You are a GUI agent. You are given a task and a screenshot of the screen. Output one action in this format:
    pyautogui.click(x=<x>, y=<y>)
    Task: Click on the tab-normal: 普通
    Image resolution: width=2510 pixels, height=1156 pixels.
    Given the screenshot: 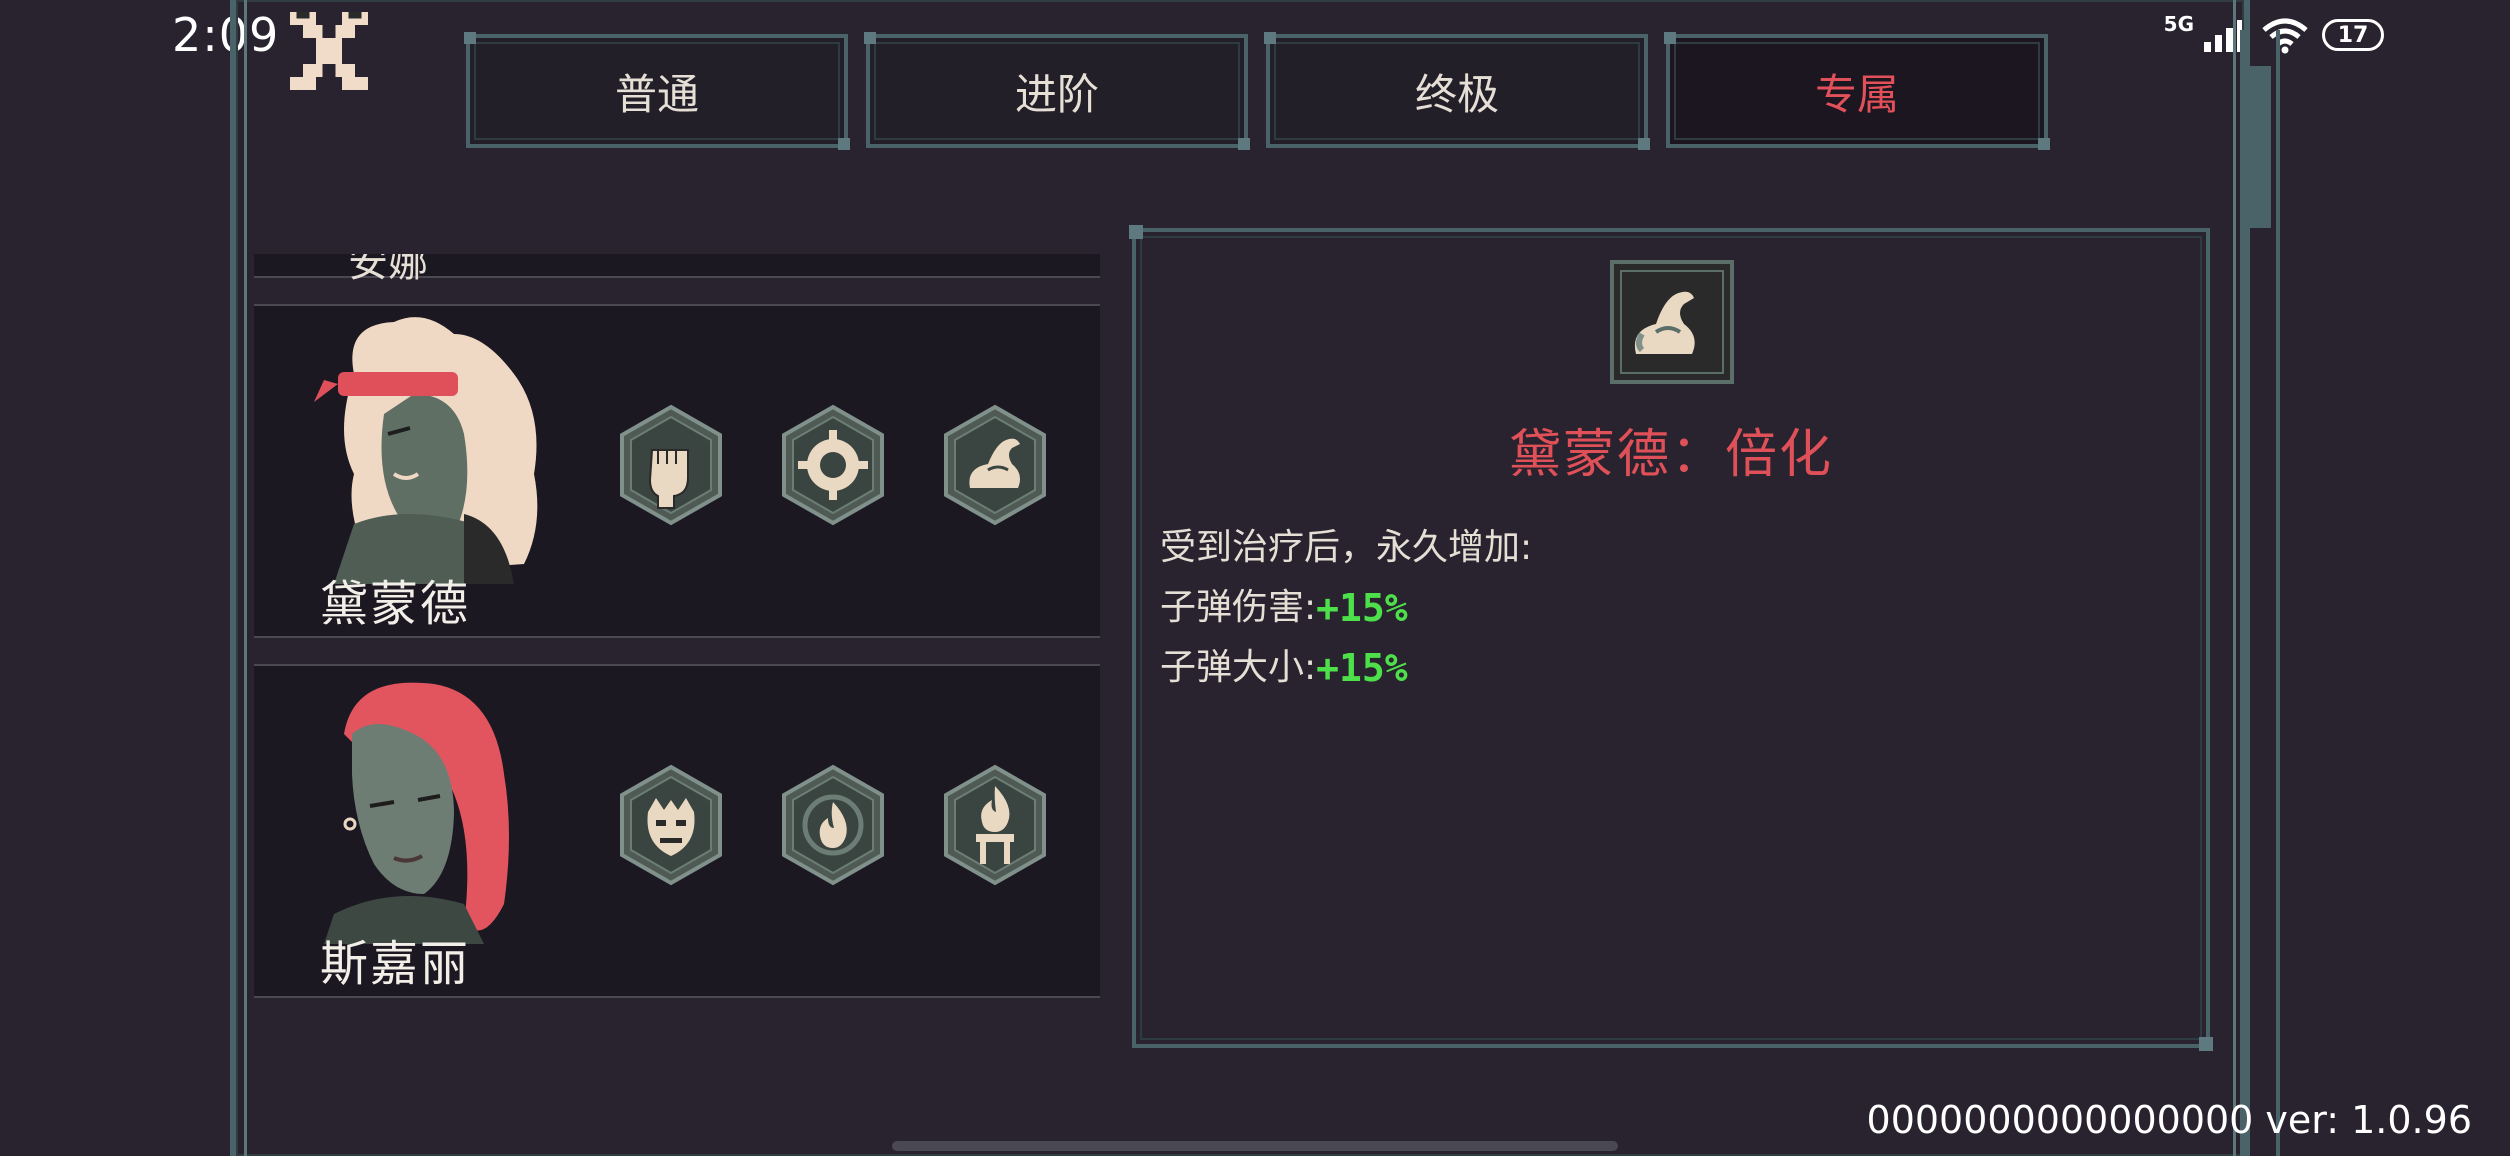 What is the action you would take?
    pyautogui.click(x=657, y=91)
    